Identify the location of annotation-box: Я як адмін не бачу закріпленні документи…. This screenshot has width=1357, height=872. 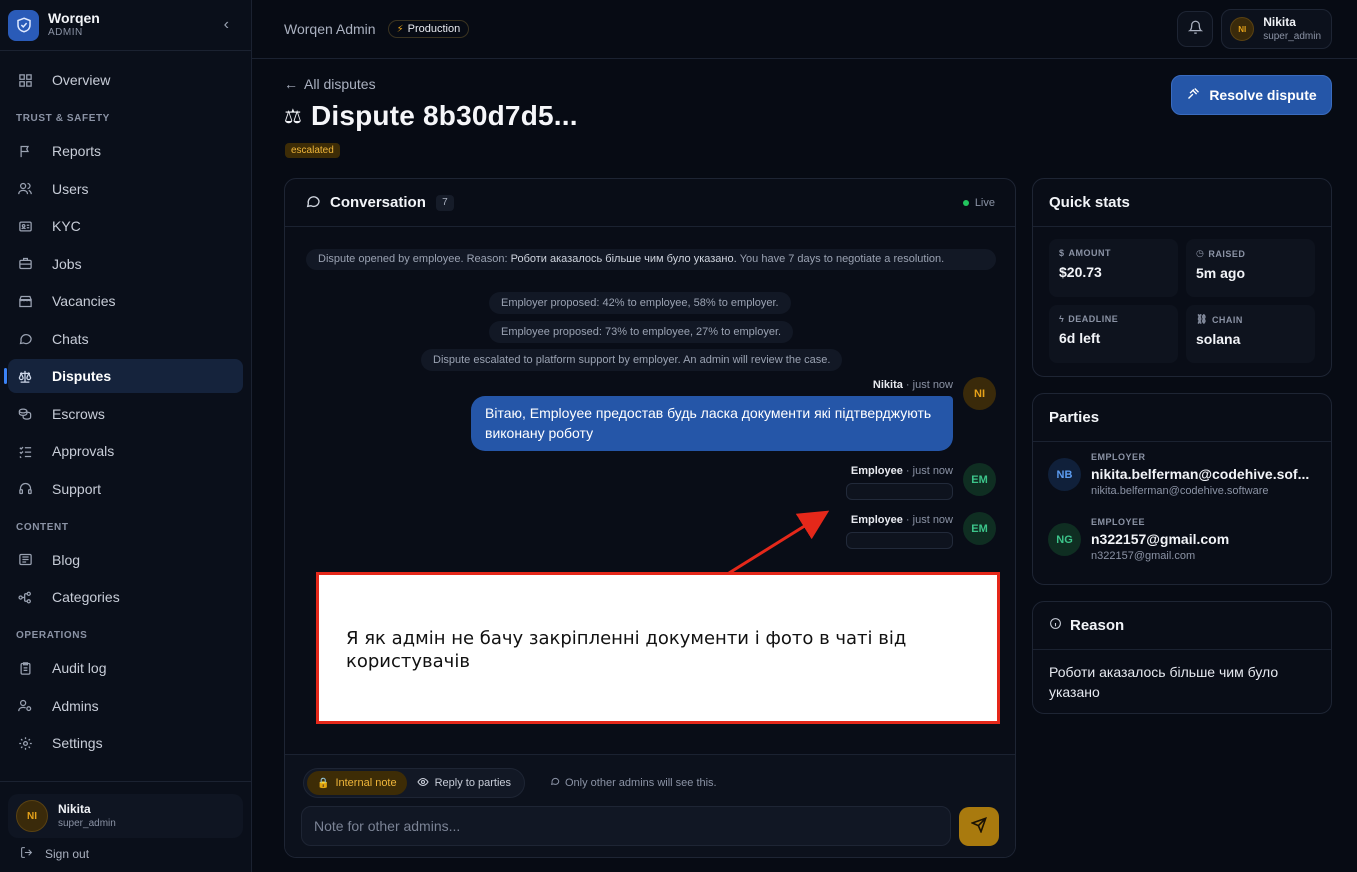
(658, 648).